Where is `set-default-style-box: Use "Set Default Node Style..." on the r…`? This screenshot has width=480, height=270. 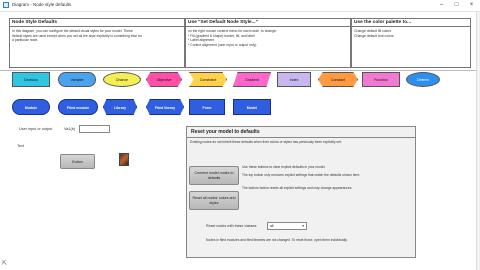
set-default-style-box: Use "Set Default Node Style..." on the r… is located at coordinates (268, 43).